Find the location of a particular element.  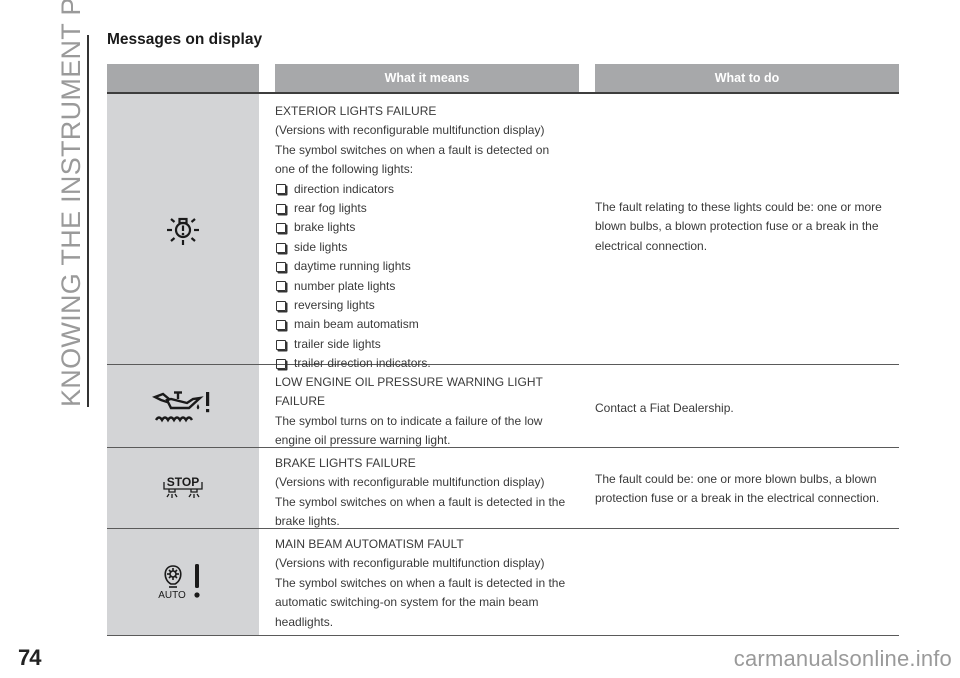

list-item: rear fog lights is located at coordinates (427, 208).